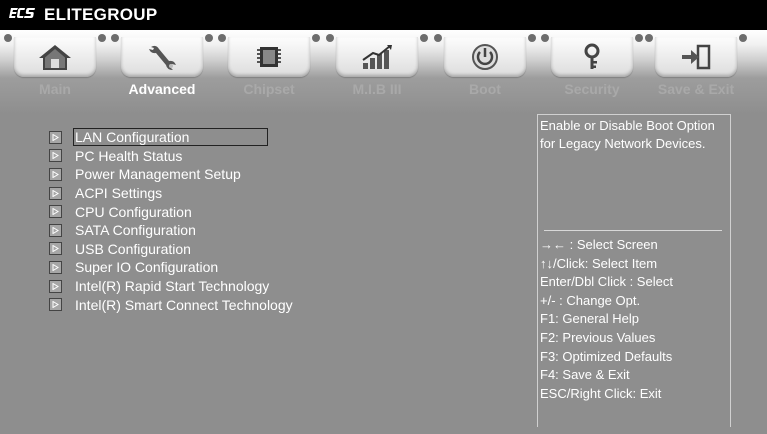 This screenshot has height=434, width=767. I want to click on menu-item-power-management-setup: Power Management Setup, so click(199, 174).